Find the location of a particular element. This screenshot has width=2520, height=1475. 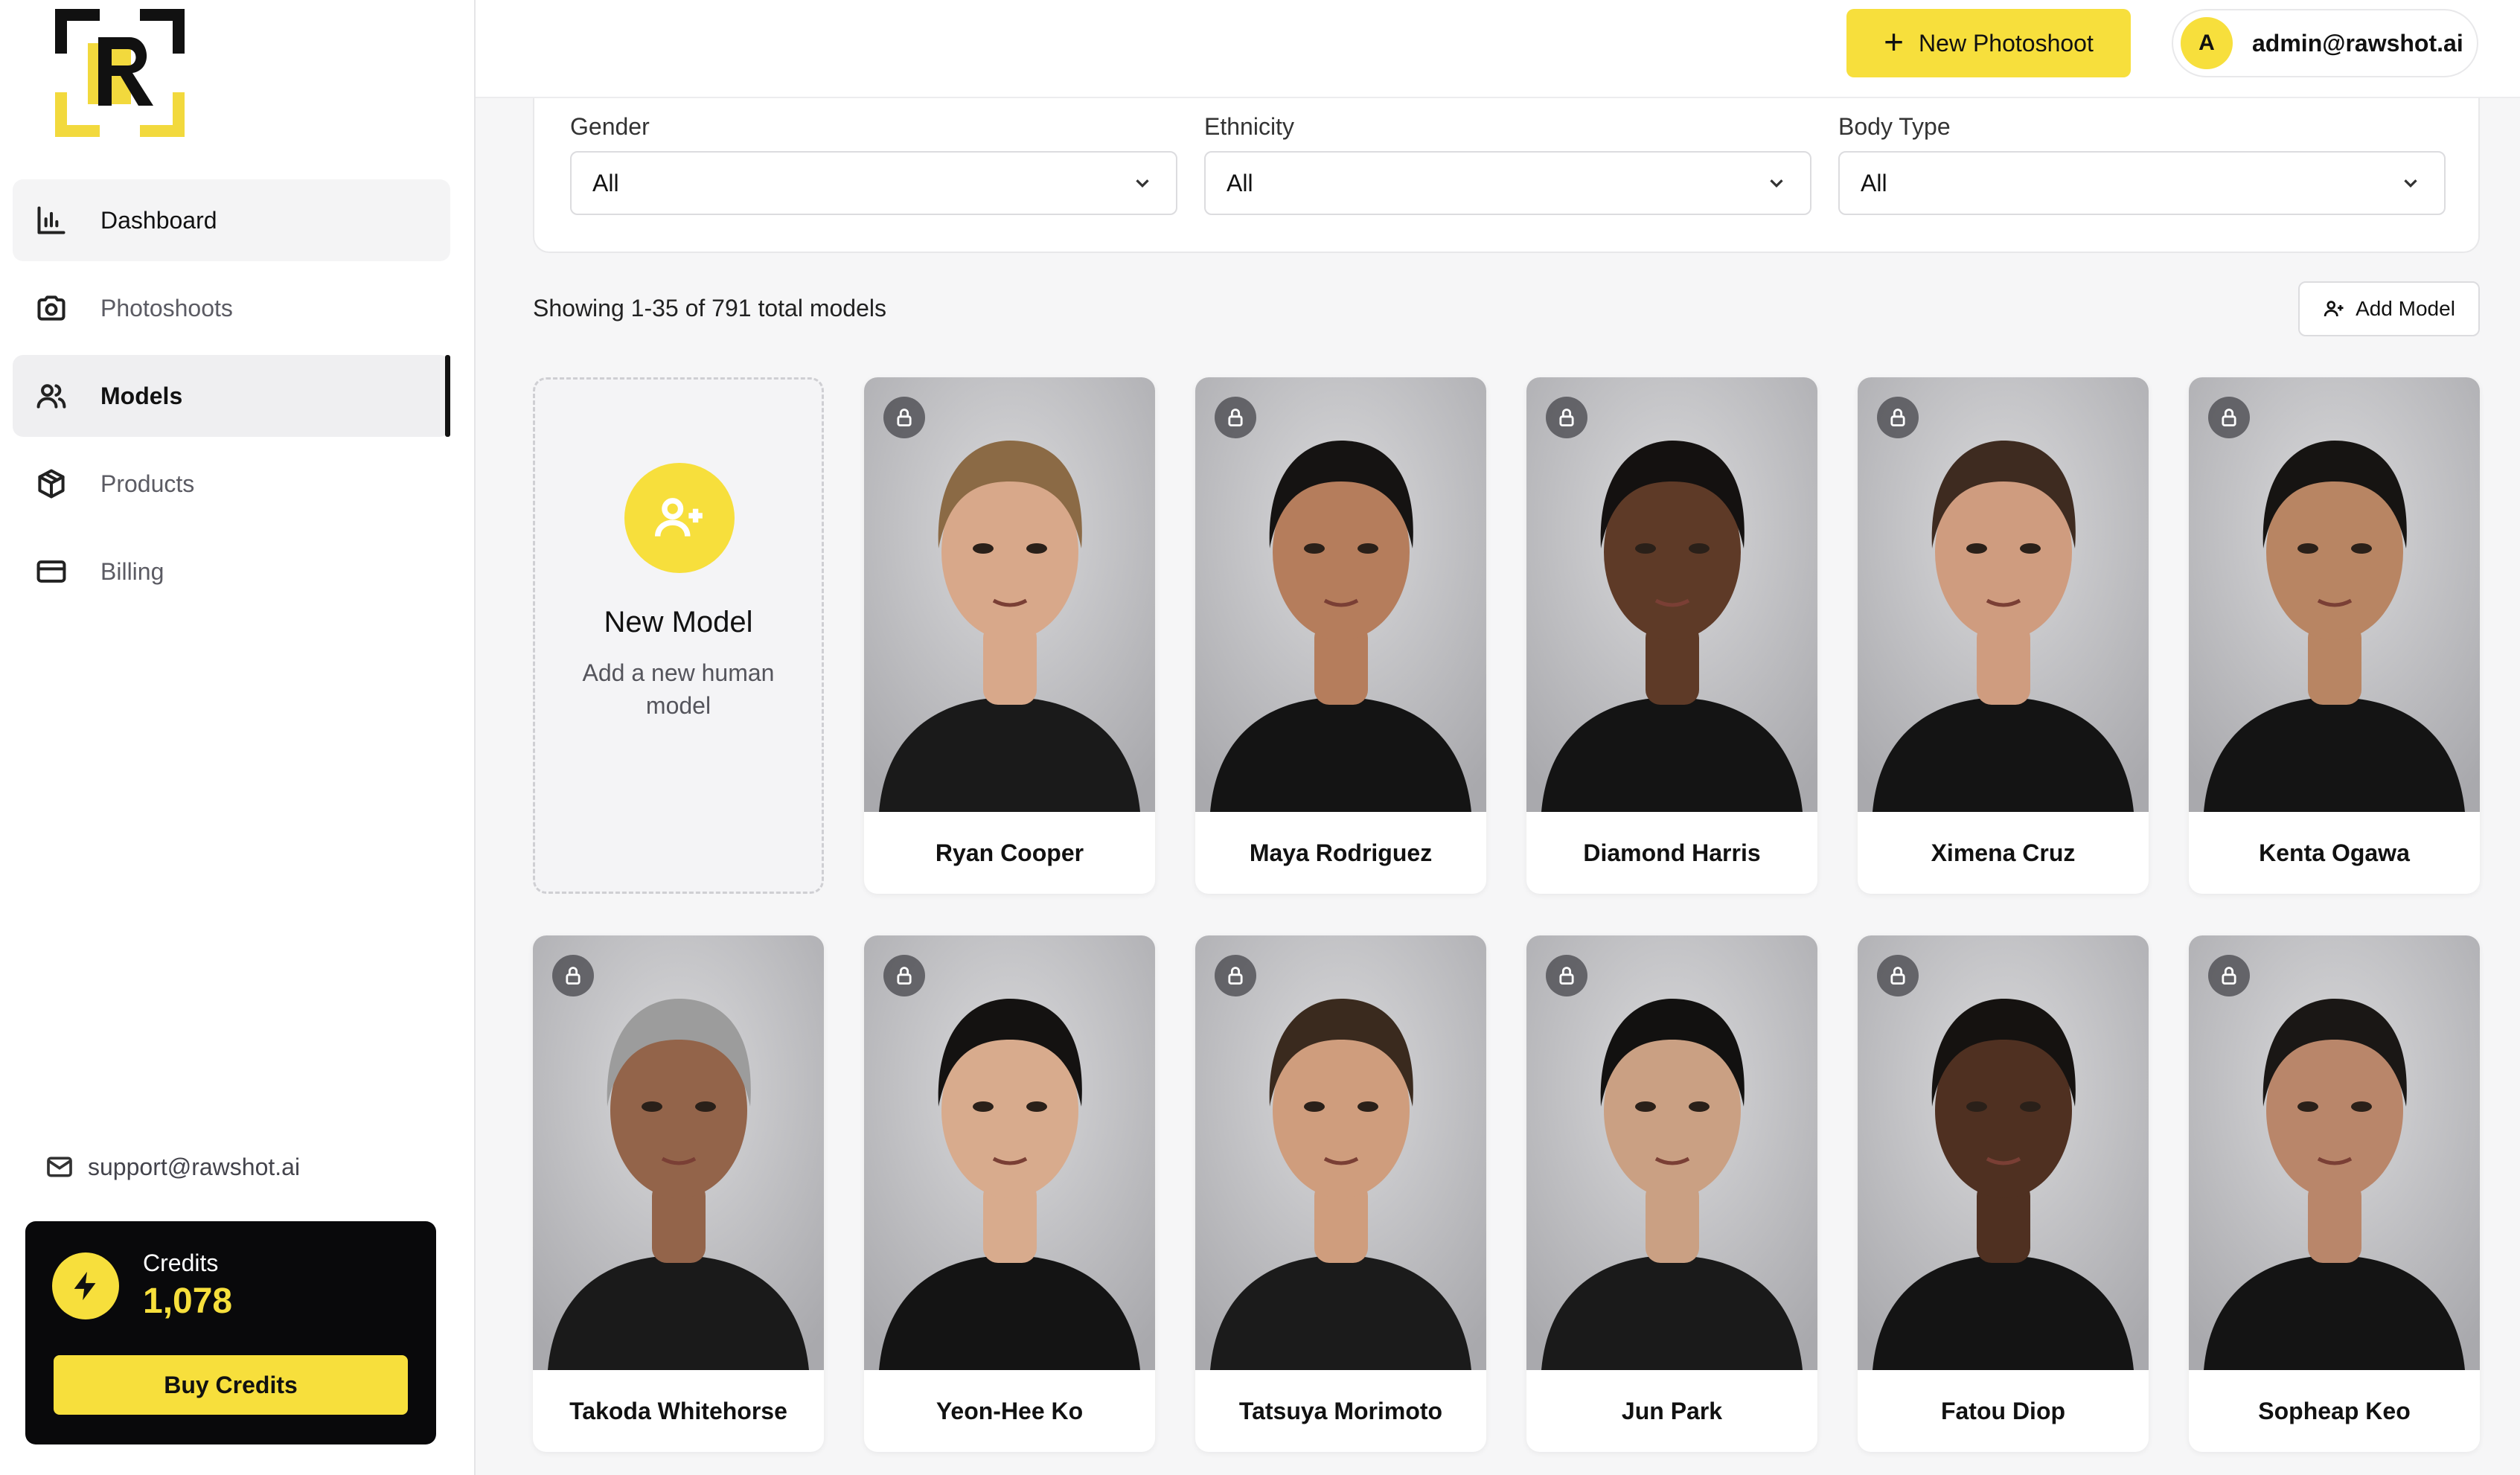

model-card: Tatsuya Morimoto is located at coordinates (1340, 1193).